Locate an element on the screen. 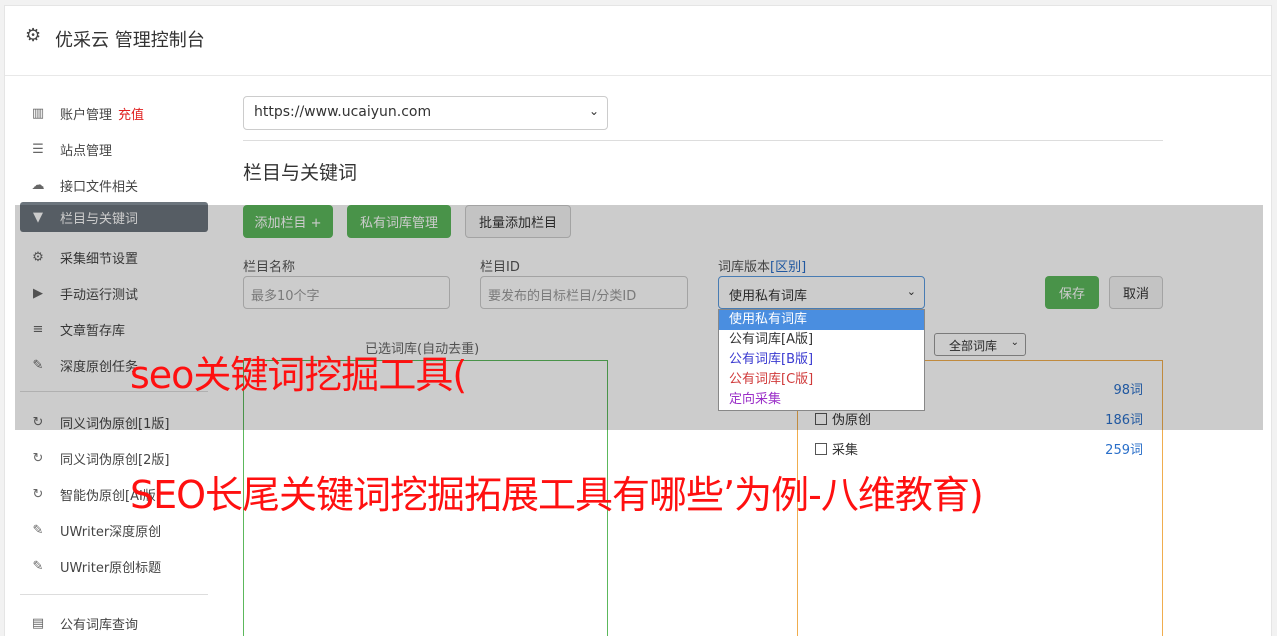 The width and height of the screenshot is (1277, 636). sidebar-divider is located at coordinates (114, 594).